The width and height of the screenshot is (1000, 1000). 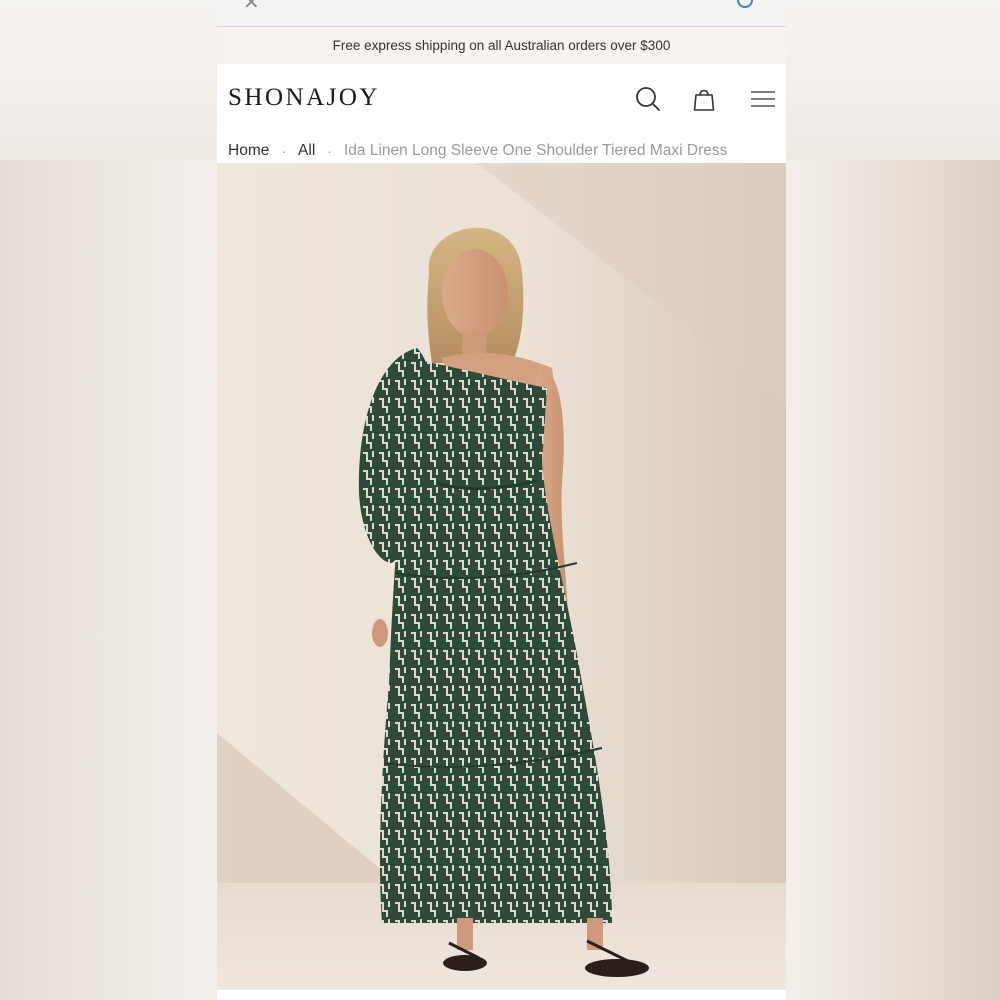 What do you see at coordinates (248, 151) in the screenshot?
I see `breadcrumb-home: Home` at bounding box center [248, 151].